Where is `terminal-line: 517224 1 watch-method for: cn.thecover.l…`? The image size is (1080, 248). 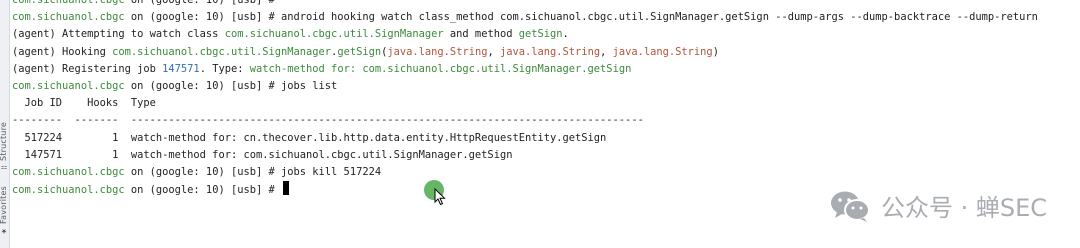 terminal-line: 517224 1 watch-method for: cn.thecover.l… is located at coordinates (544, 138).